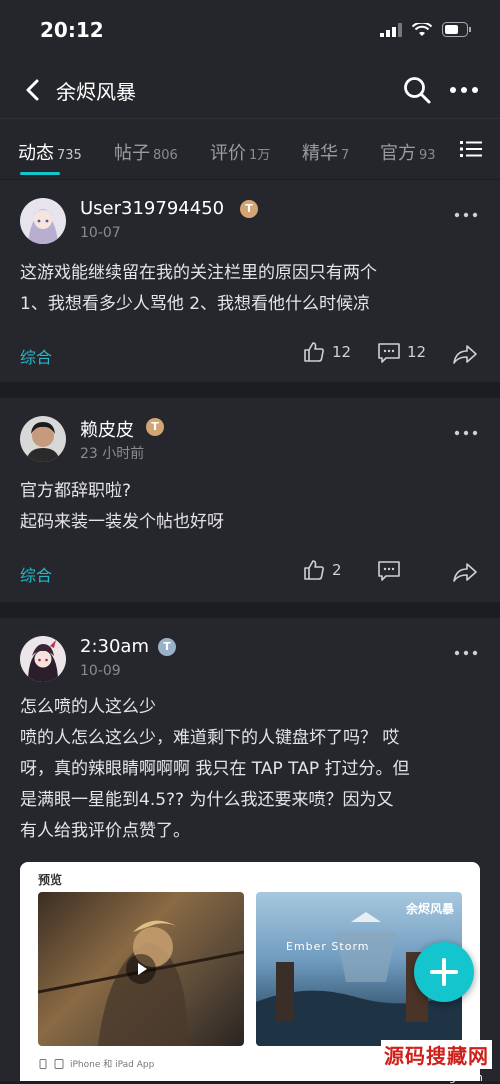 This screenshot has width=500, height=1084. What do you see at coordinates (398, 153) in the screenshot?
I see `tab-label: 官方` at bounding box center [398, 153].